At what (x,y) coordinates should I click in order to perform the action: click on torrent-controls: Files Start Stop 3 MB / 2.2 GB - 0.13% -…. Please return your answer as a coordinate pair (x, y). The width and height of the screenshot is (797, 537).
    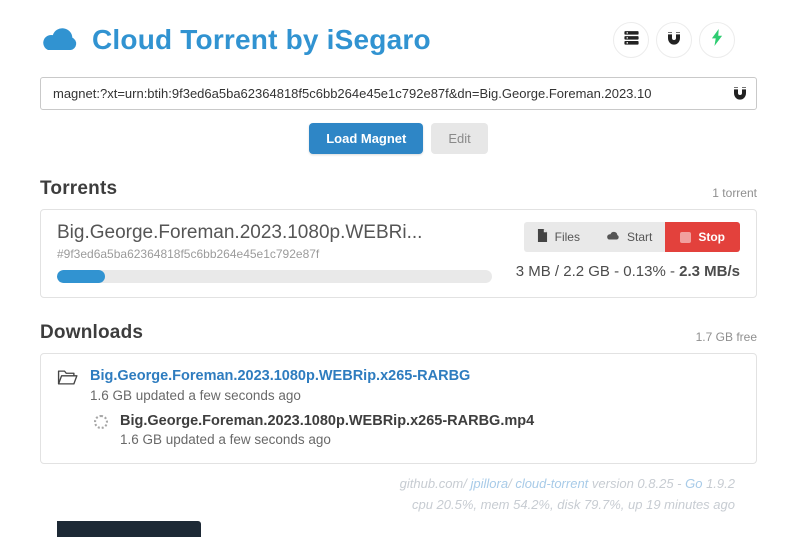
    Looking at the image, I should click on (628, 252).